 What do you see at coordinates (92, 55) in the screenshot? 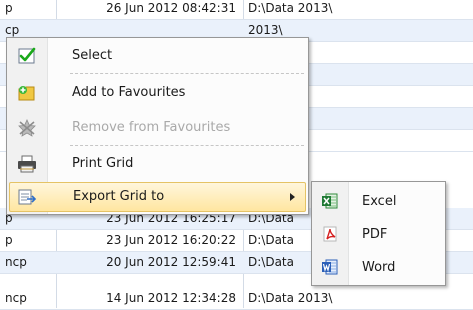
I see `menu-item-label: Select` at bounding box center [92, 55].